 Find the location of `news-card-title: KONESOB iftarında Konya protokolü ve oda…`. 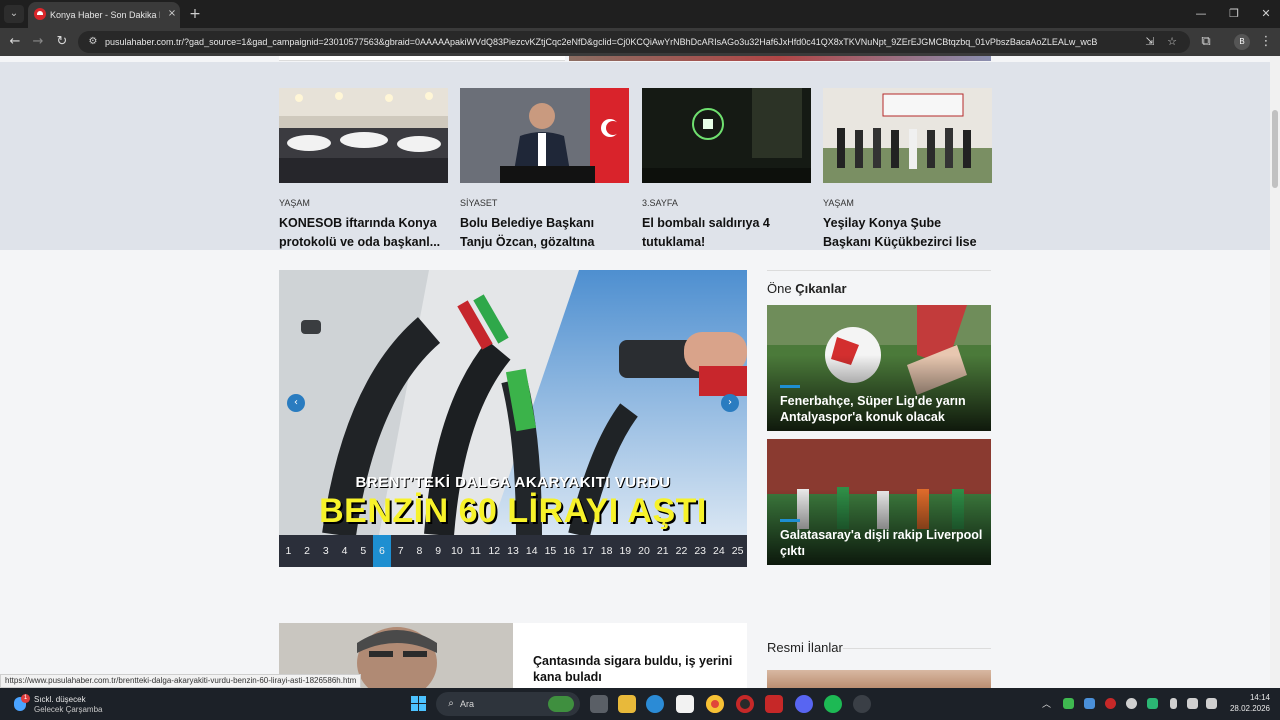

news-card-title: KONESOB iftarında Konya protokolü ve oda… is located at coordinates (363, 233).